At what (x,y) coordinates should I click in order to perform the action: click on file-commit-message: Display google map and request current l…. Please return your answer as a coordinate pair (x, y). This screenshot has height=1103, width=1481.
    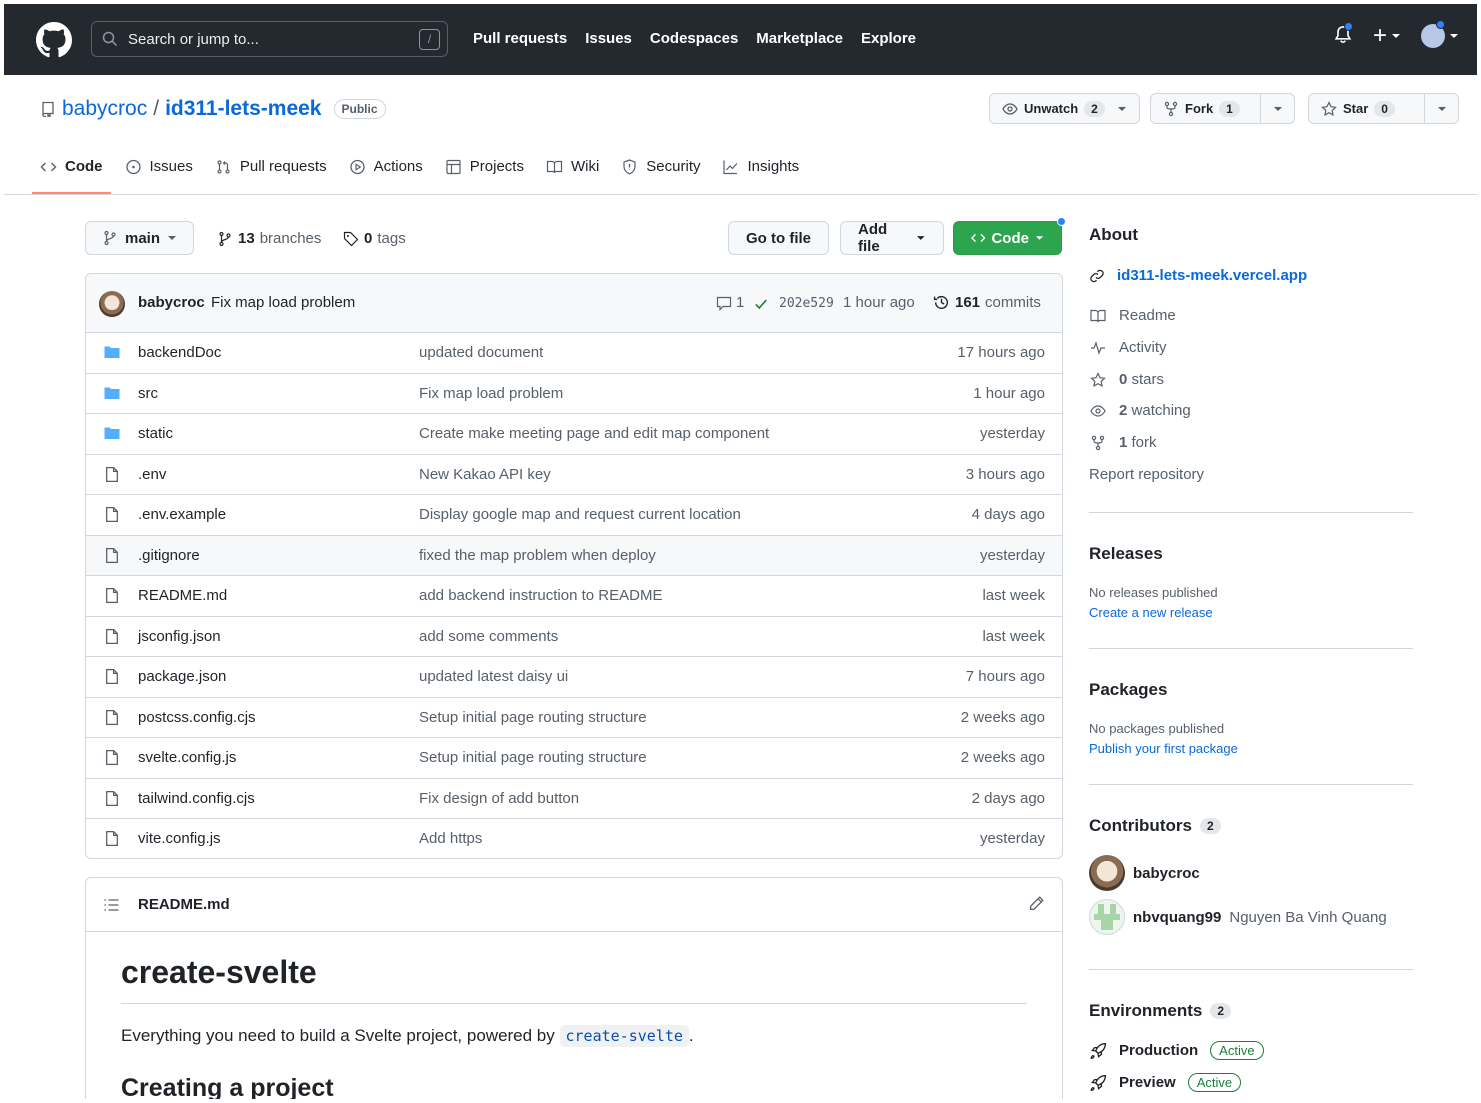
    Looking at the image, I should click on (580, 514).